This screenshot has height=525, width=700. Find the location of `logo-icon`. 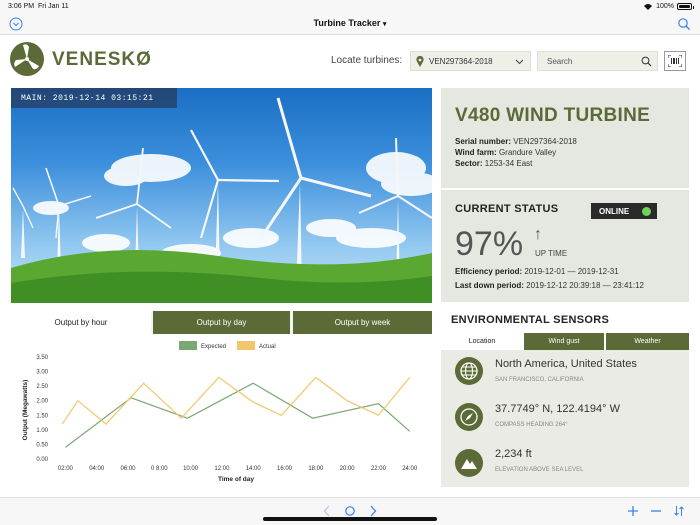

logo-icon is located at coordinates (27, 59).